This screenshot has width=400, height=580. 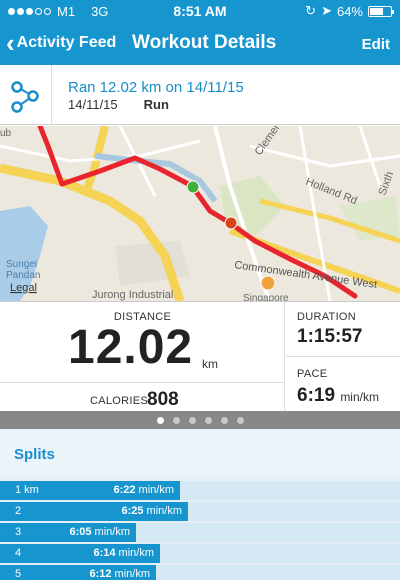 I want to click on activity-title: Ran 12.02 km on 14/11/15, so click(x=156, y=87).